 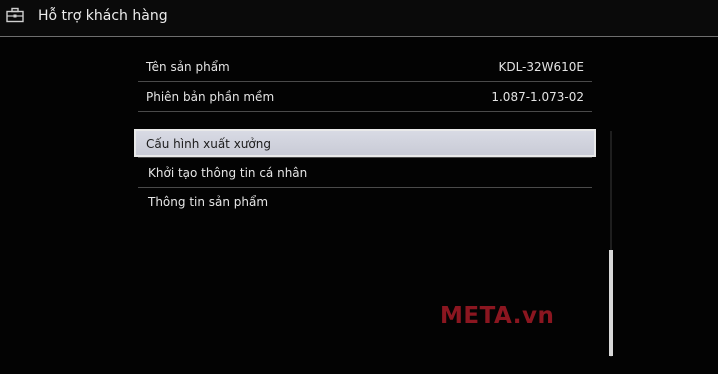 What do you see at coordinates (359, 36) in the screenshot?
I see `header-divider` at bounding box center [359, 36].